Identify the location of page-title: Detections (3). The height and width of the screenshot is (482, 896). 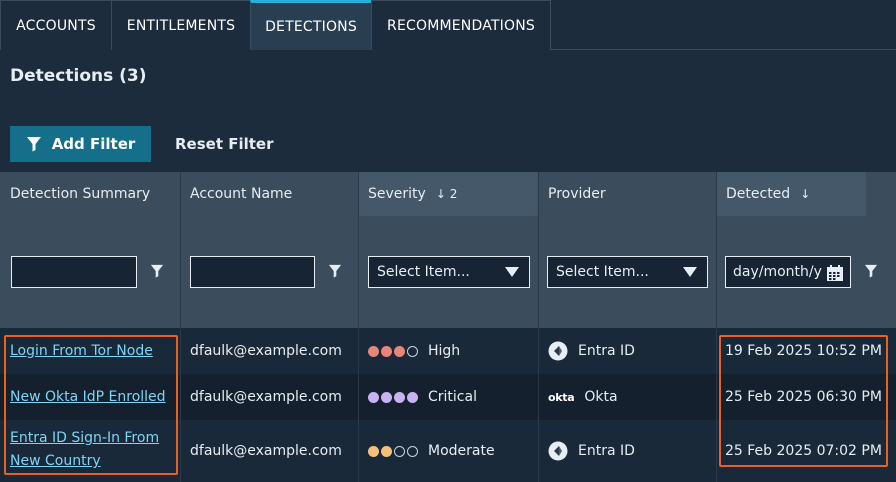
(78, 76).